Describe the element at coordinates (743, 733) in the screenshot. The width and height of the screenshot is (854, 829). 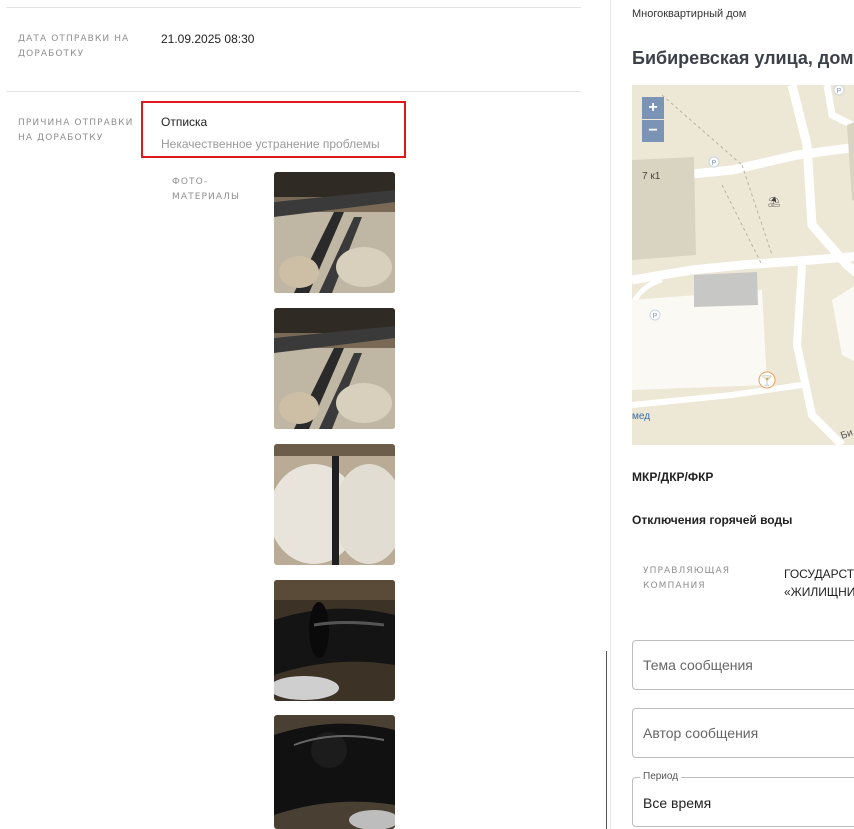
I see `author-input` at that location.